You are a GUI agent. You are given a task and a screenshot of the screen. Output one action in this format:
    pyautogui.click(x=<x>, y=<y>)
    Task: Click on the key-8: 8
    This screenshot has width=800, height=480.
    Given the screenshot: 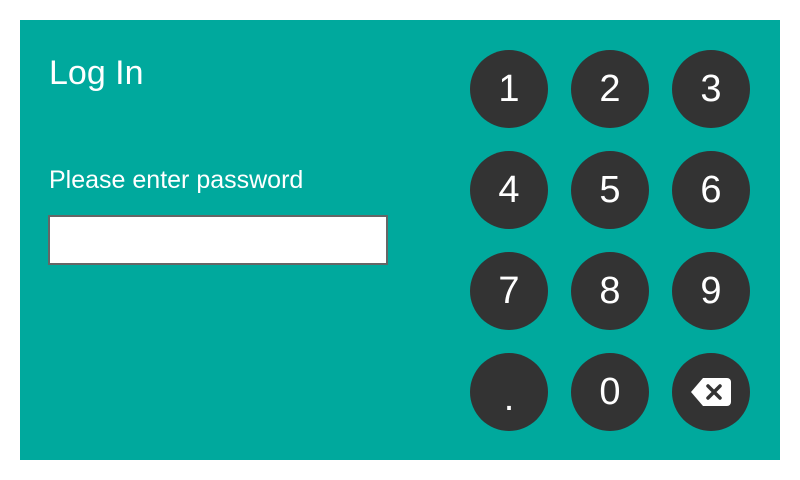 What is the action you would take?
    pyautogui.click(x=610, y=291)
    